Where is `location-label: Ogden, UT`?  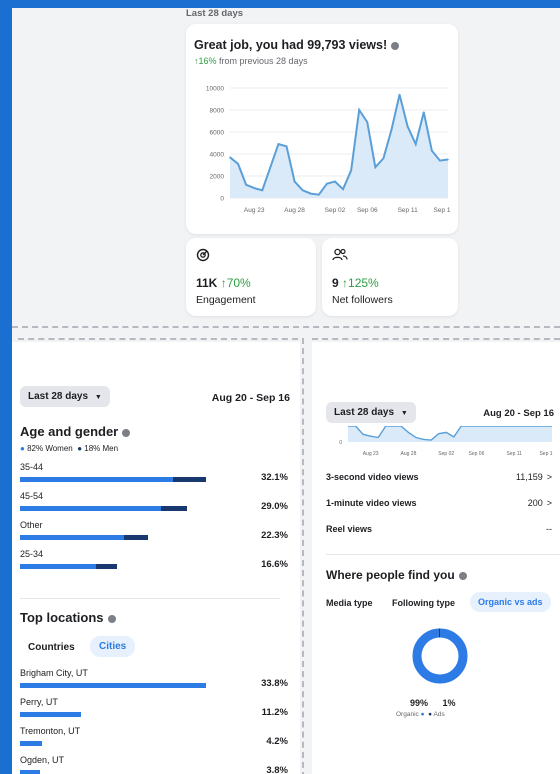 location-label: Ogden, UT is located at coordinates (42, 760).